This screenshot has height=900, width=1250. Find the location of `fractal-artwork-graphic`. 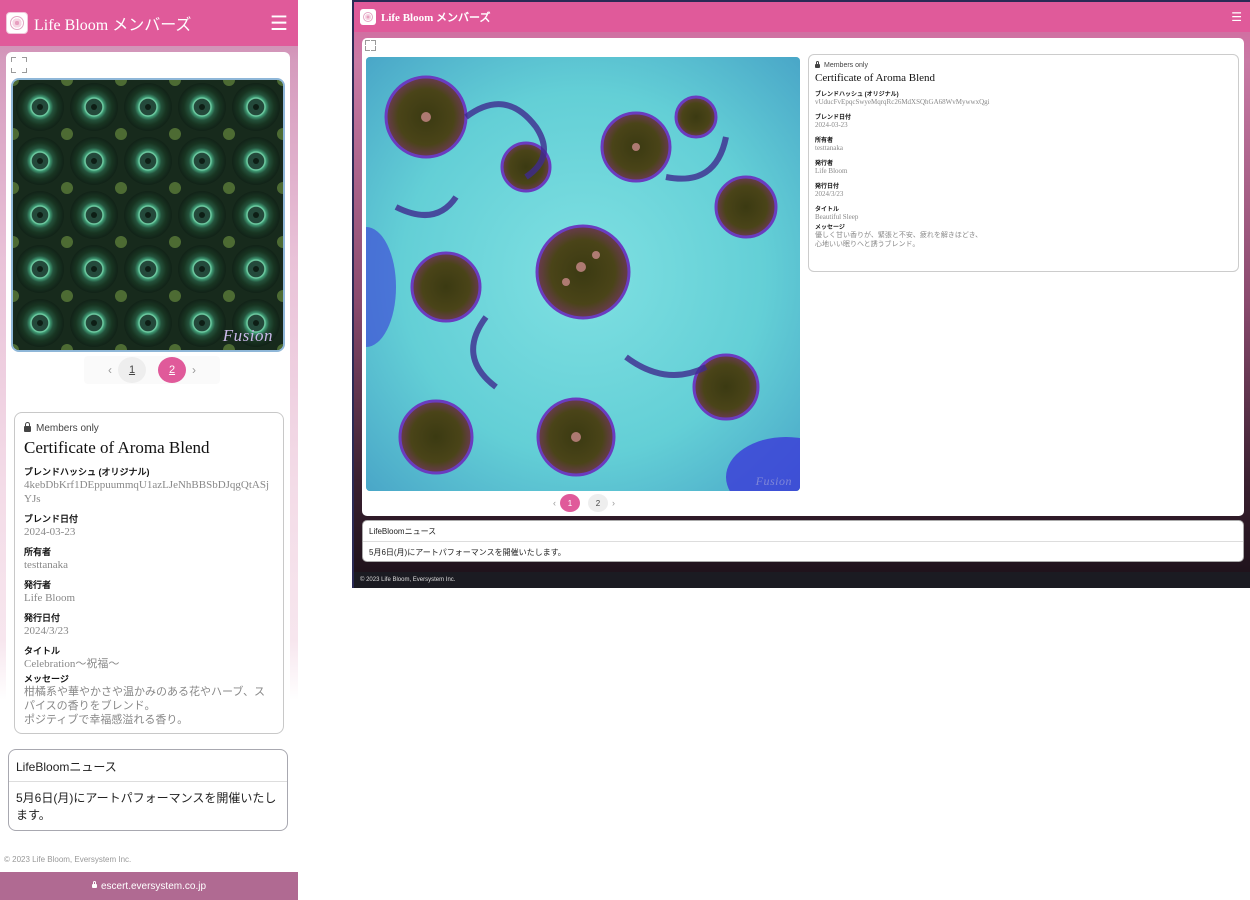

fractal-artwork-graphic is located at coordinates (148, 215).